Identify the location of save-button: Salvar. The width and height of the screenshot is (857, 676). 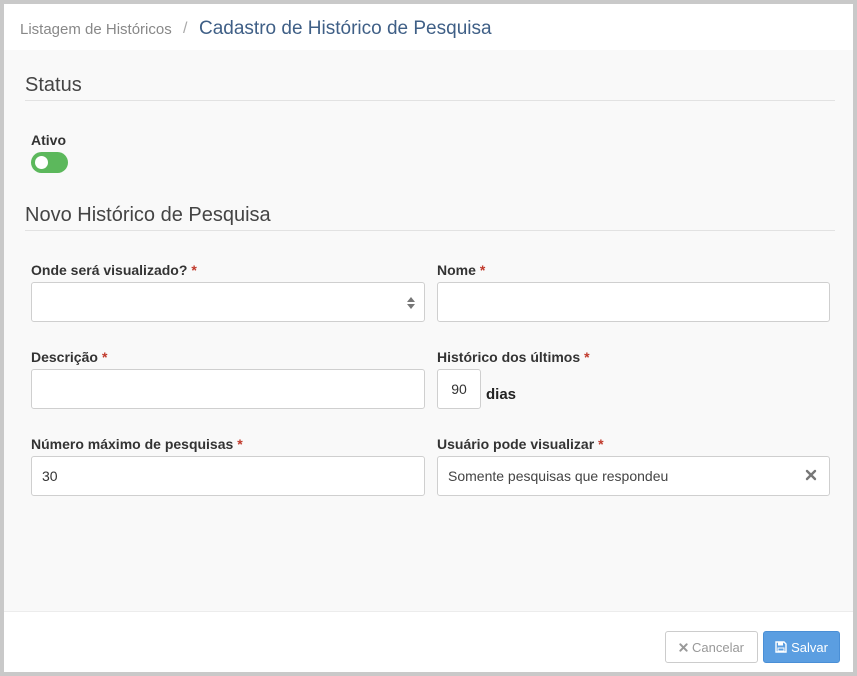
(801, 647).